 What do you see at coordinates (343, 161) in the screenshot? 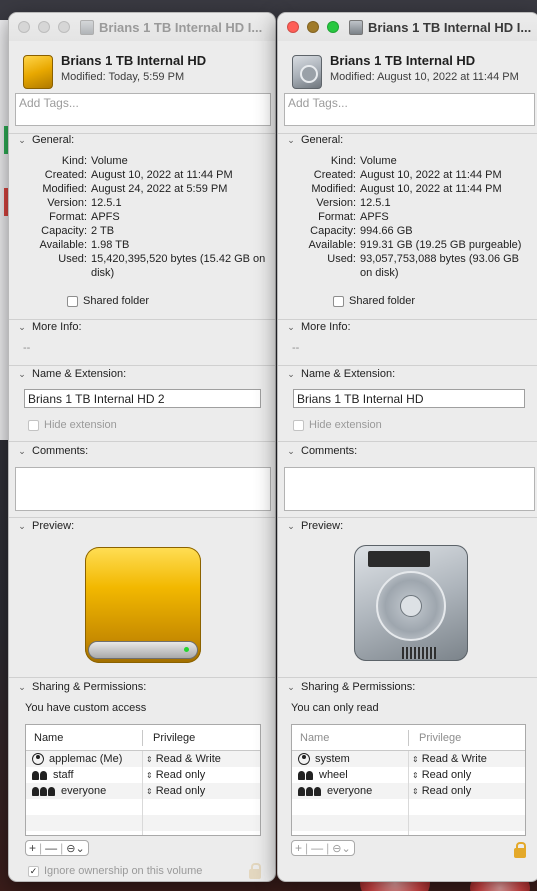
I see `info-key: Kind:` at bounding box center [343, 161].